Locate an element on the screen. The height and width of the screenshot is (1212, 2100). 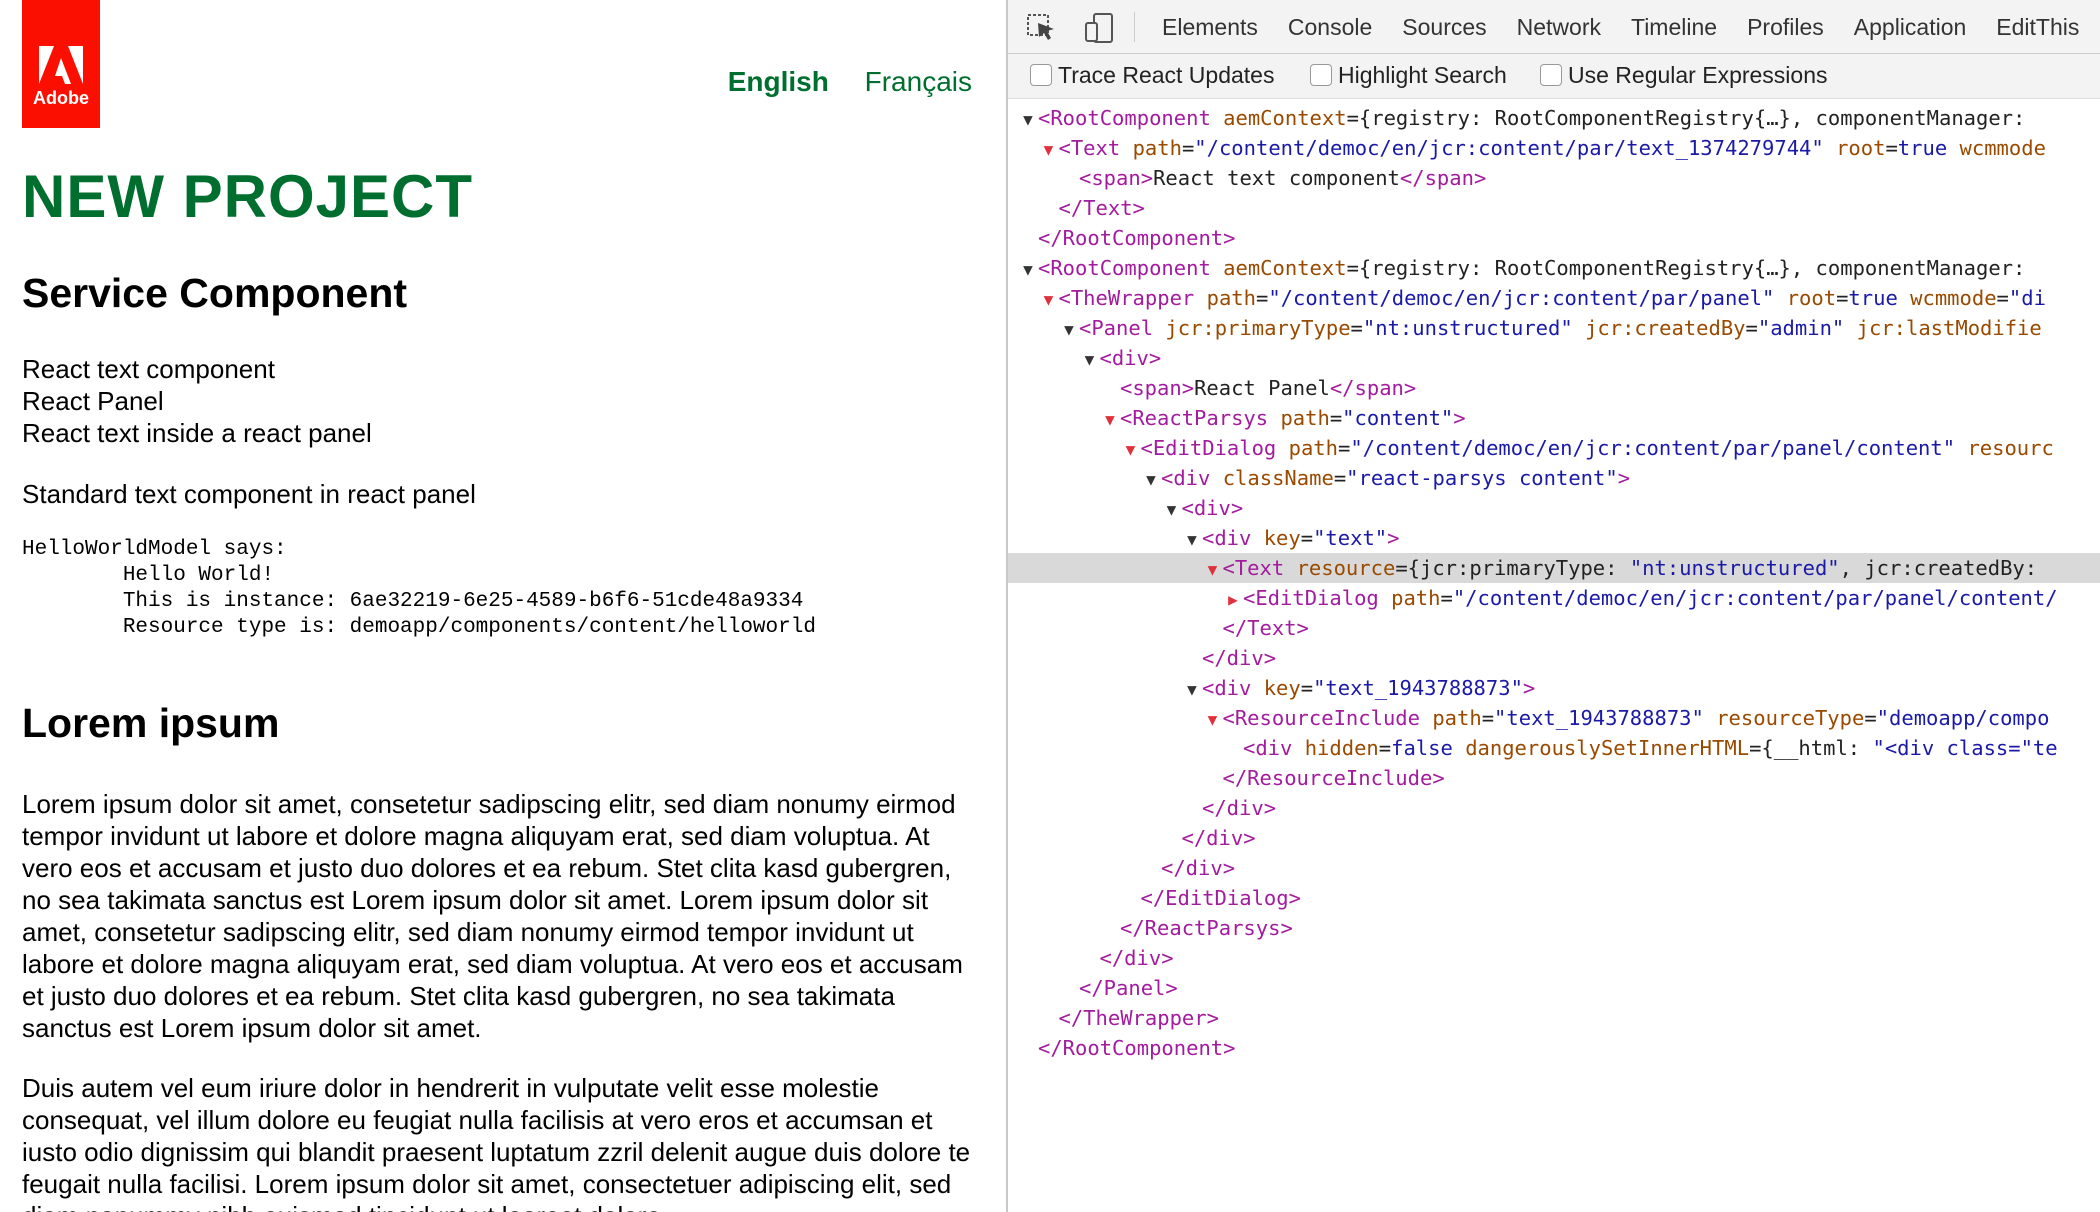
tree-attr-name: key is located at coordinates (1282, 538).